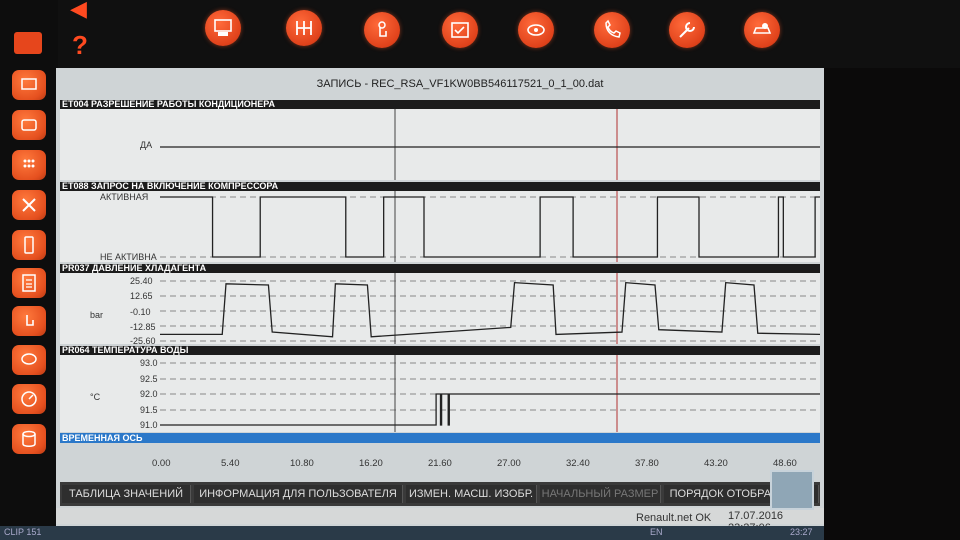 This screenshot has height=540, width=960. I want to click on status-bar: Renault.net OK 17.07.2016 23:27:06, so click(440, 521).